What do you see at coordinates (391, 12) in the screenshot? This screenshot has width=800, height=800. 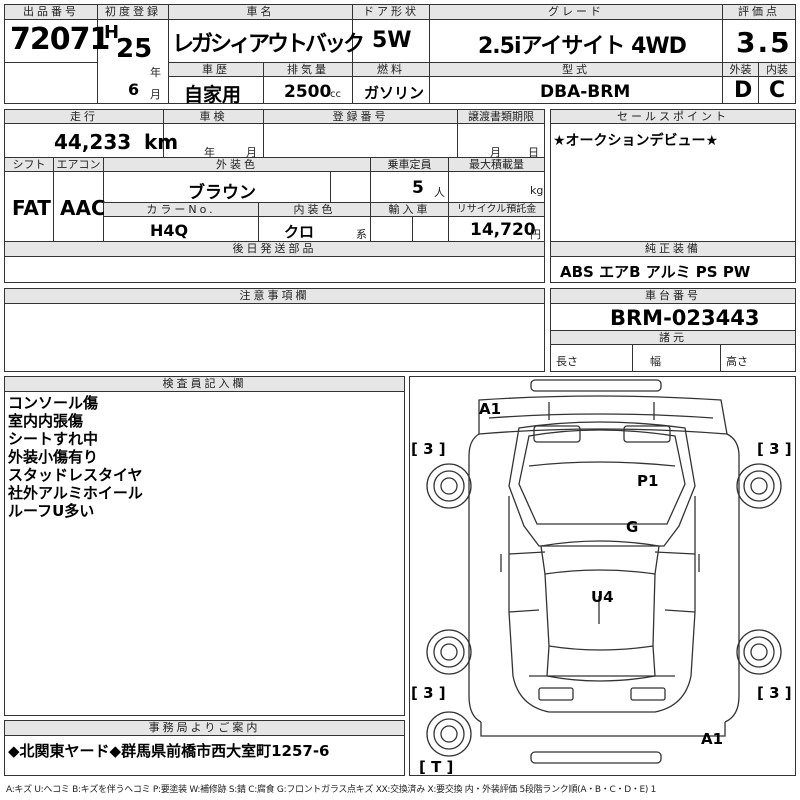 I see `doors-label: ドア形状` at bounding box center [391, 12].